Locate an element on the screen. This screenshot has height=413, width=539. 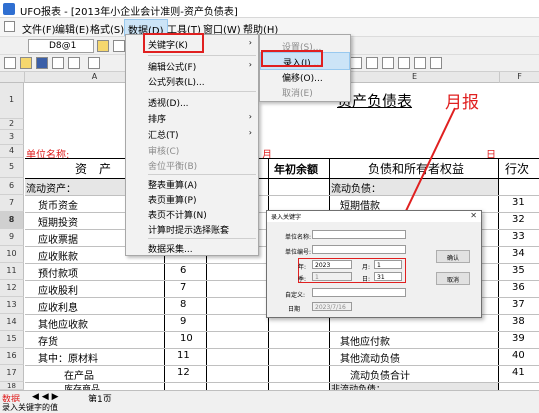
row-header: 18 is located at coordinates (12, 386).